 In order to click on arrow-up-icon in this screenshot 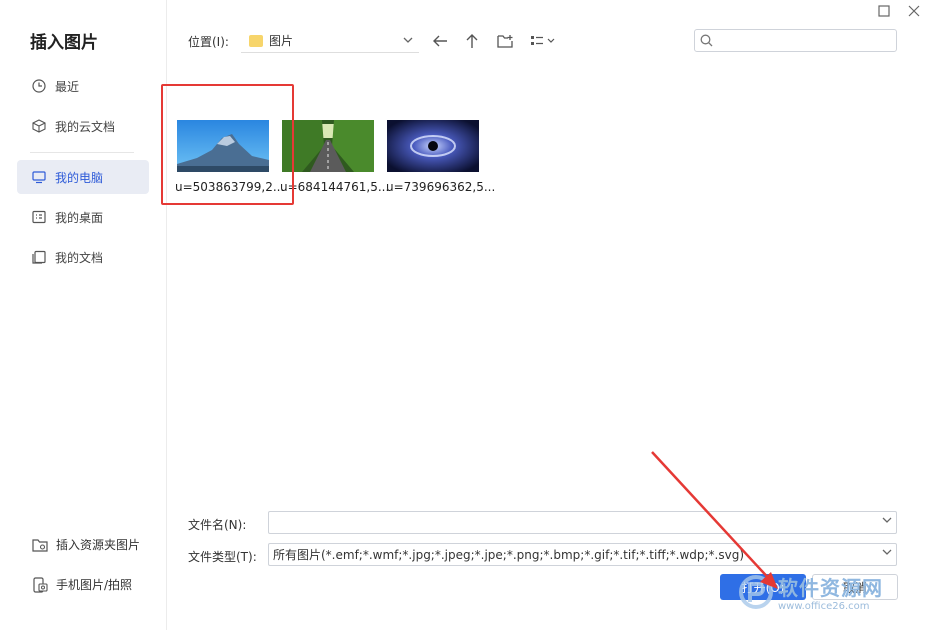, I will do `click(472, 41)`.